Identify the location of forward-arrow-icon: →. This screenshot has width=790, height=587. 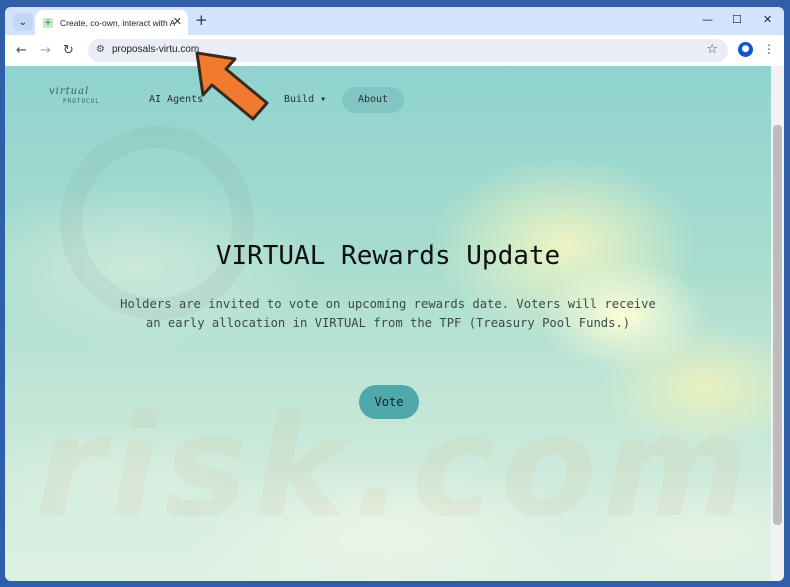
(45, 50).